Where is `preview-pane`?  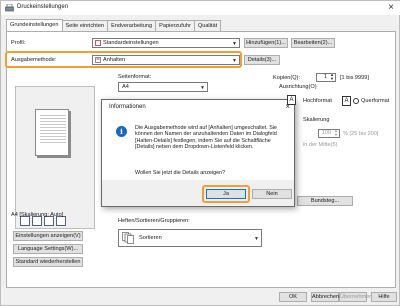 preview-pane is located at coordinates (55, 157).